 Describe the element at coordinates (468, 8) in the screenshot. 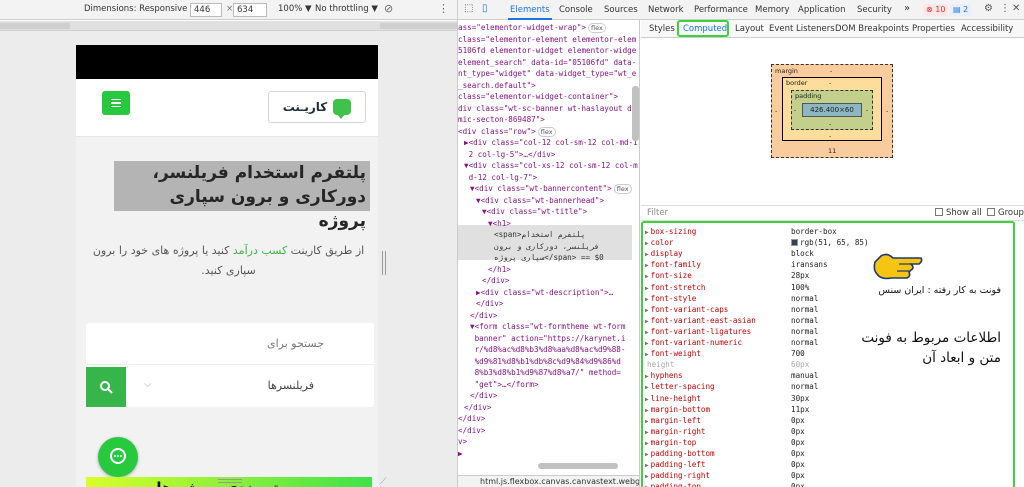

I see `inspect-element-icon: ⬚` at that location.